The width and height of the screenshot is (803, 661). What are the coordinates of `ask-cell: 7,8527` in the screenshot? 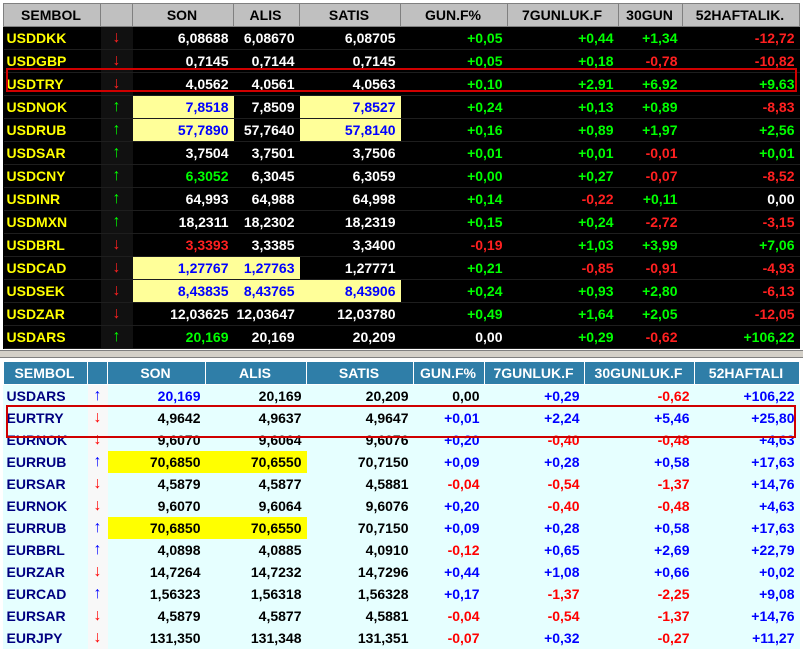 It's located at (350, 107).